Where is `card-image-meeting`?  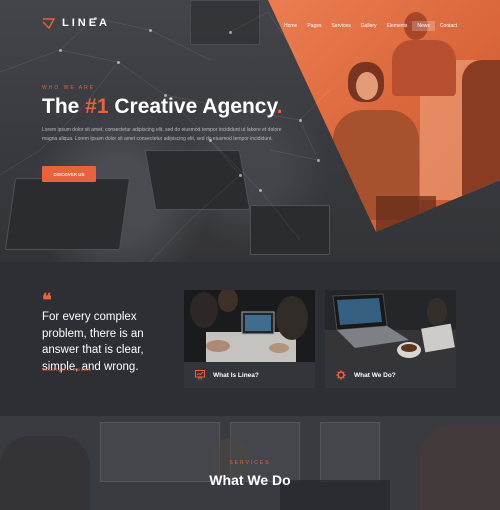 card-image-meeting is located at coordinates (249, 326).